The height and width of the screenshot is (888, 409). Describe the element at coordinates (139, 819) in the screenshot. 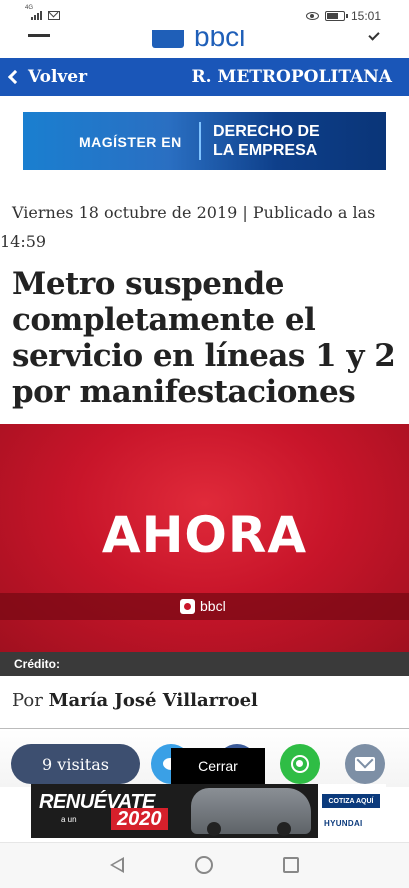

I see `ad-bottom-year: 2020` at that location.